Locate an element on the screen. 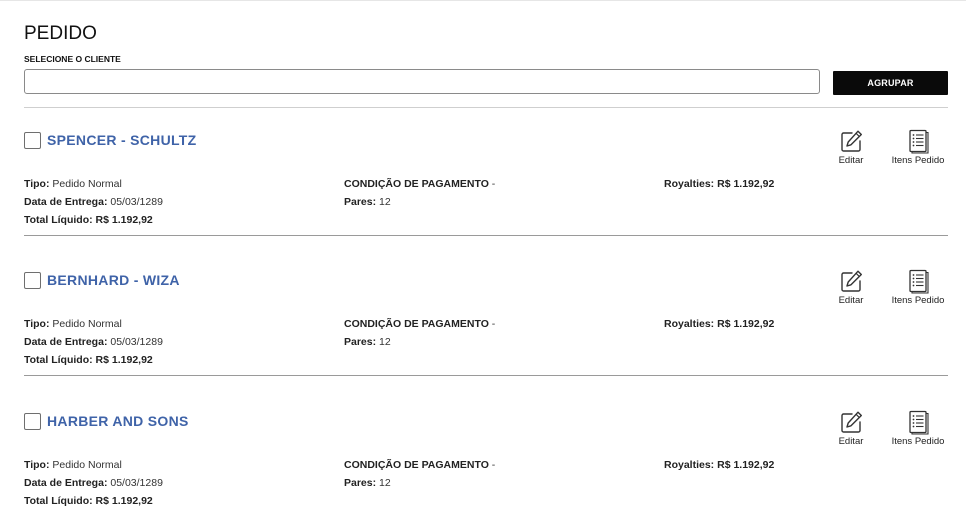 This screenshot has height=510, width=966. page-title: PEDIDO is located at coordinates (60, 33).